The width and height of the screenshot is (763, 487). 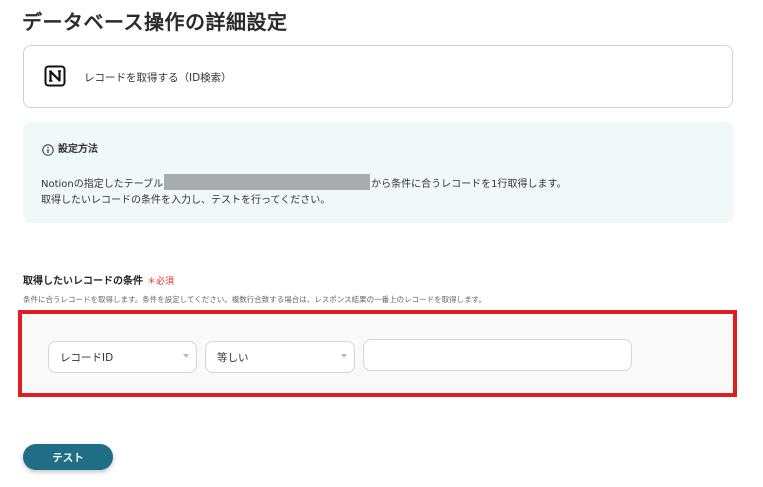 What do you see at coordinates (378, 76) in the screenshot?
I see `action-card: レコードを取得する（ID検索）` at bounding box center [378, 76].